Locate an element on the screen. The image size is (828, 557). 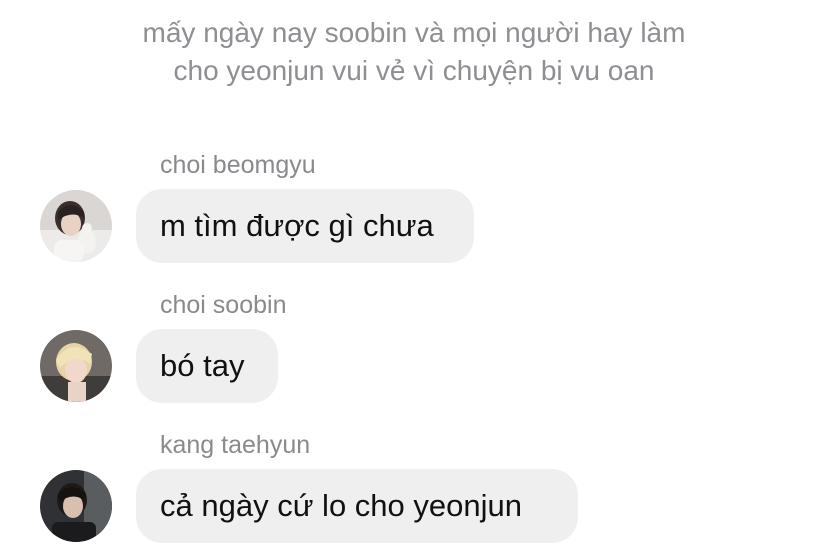
message-bubble: m tìm được gì chưa is located at coordinates (305, 226).